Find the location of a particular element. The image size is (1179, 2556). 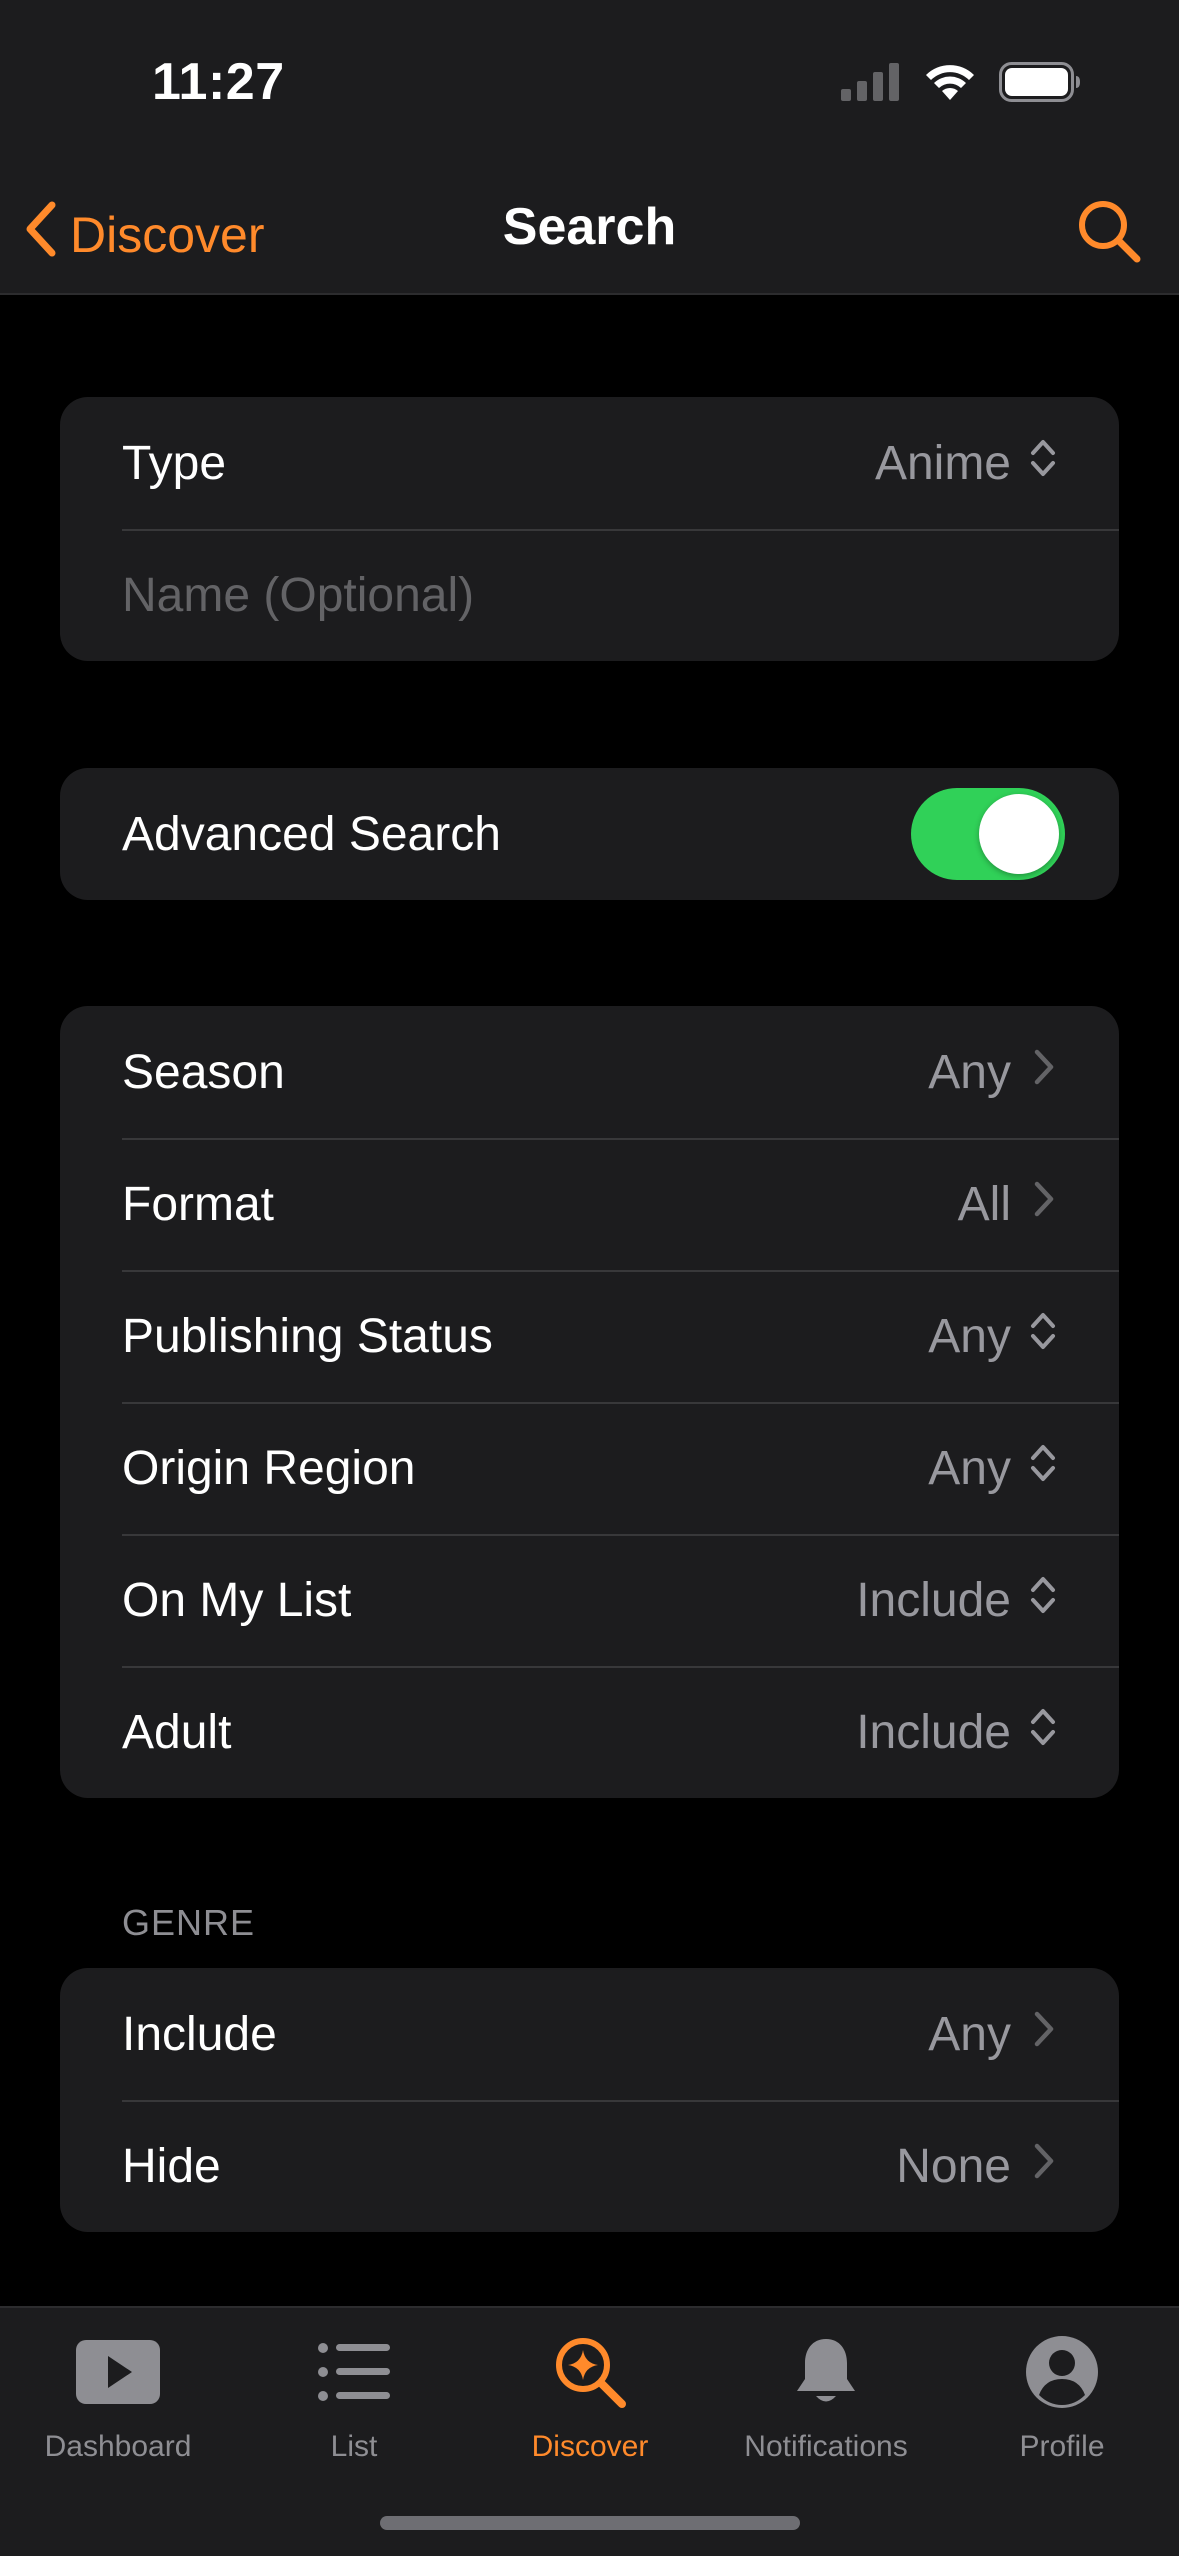

tab-dashboard: Dashboard is located at coordinates (118, 2396).